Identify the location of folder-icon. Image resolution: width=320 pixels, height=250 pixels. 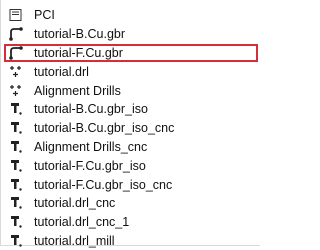
(16, 15).